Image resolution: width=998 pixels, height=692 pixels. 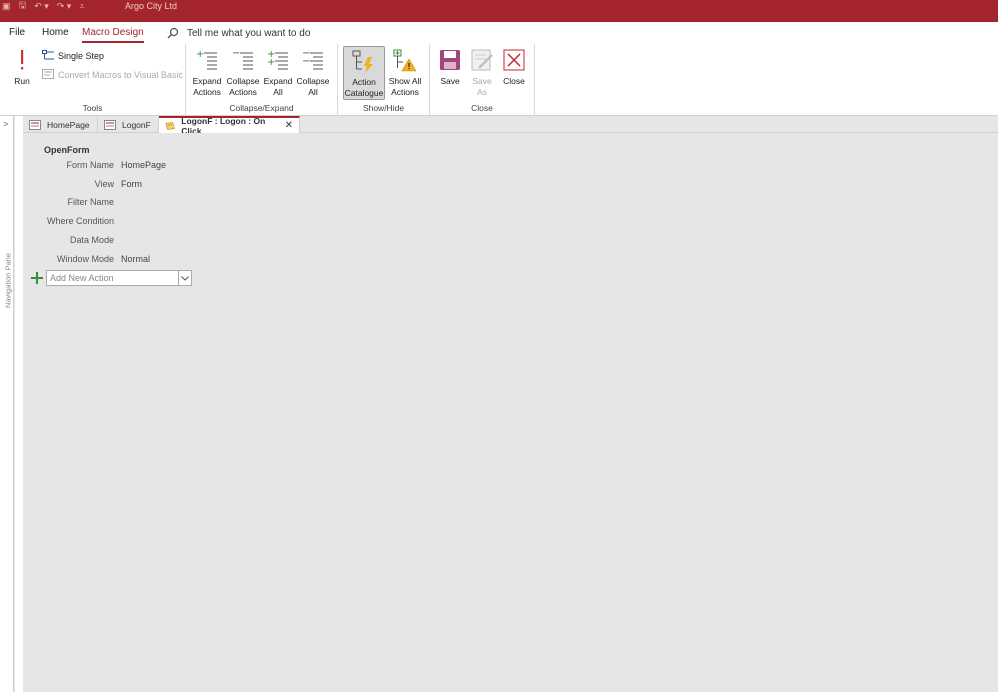 I want to click on show-all-actions-label-2: Actions, so click(x=405, y=92).